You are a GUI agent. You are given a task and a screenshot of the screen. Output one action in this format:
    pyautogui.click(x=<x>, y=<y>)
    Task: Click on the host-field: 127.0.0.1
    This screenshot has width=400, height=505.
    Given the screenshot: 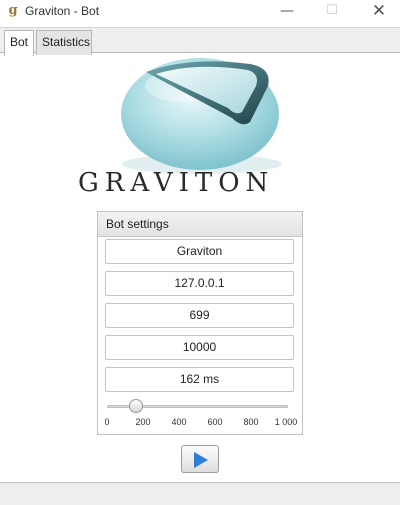 What is the action you would take?
    pyautogui.click(x=199, y=283)
    